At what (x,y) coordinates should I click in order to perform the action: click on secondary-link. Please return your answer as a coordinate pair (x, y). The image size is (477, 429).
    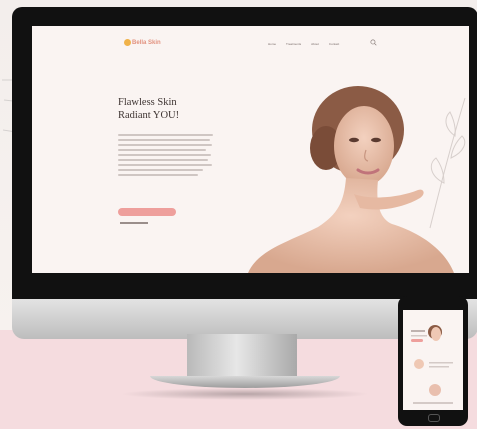
    Looking at the image, I should click on (134, 223).